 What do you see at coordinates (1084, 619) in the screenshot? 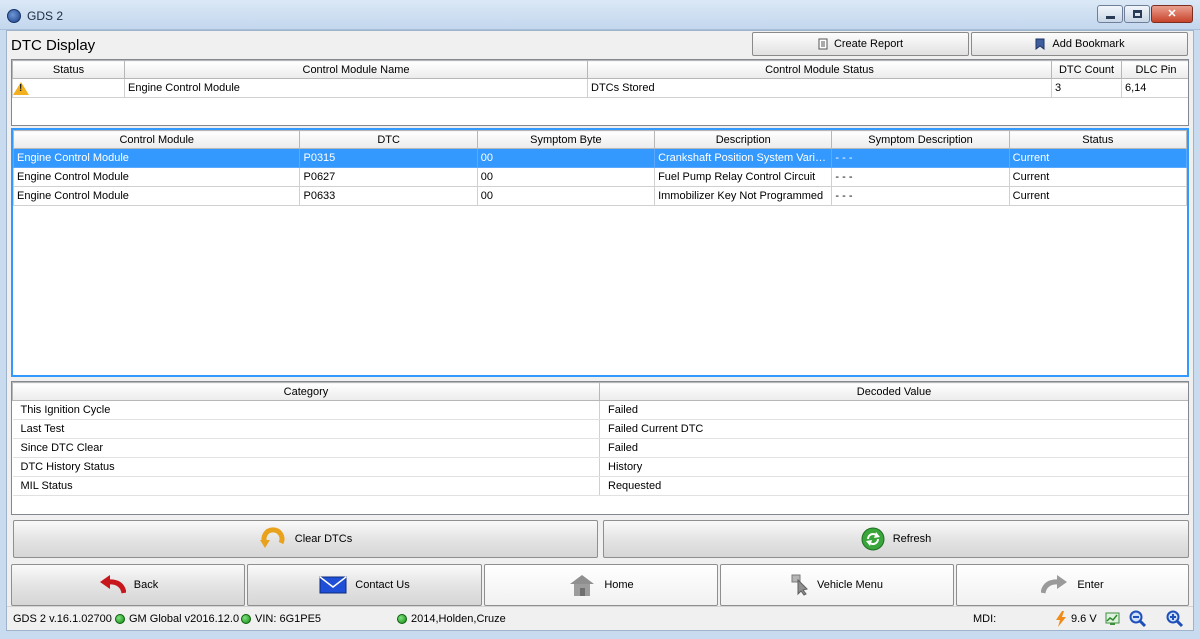
I see `voltage-text: 9.6 V` at bounding box center [1084, 619].